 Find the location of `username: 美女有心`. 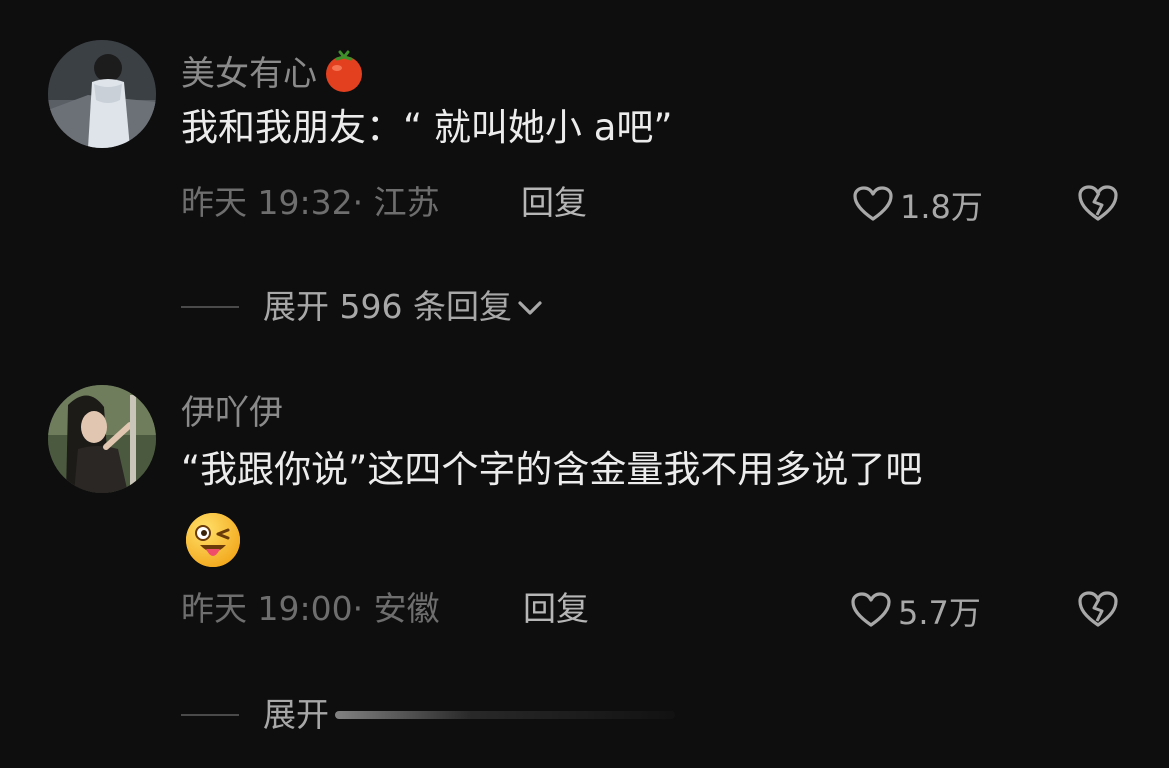

username: 美女有心 is located at coordinates (274, 74).